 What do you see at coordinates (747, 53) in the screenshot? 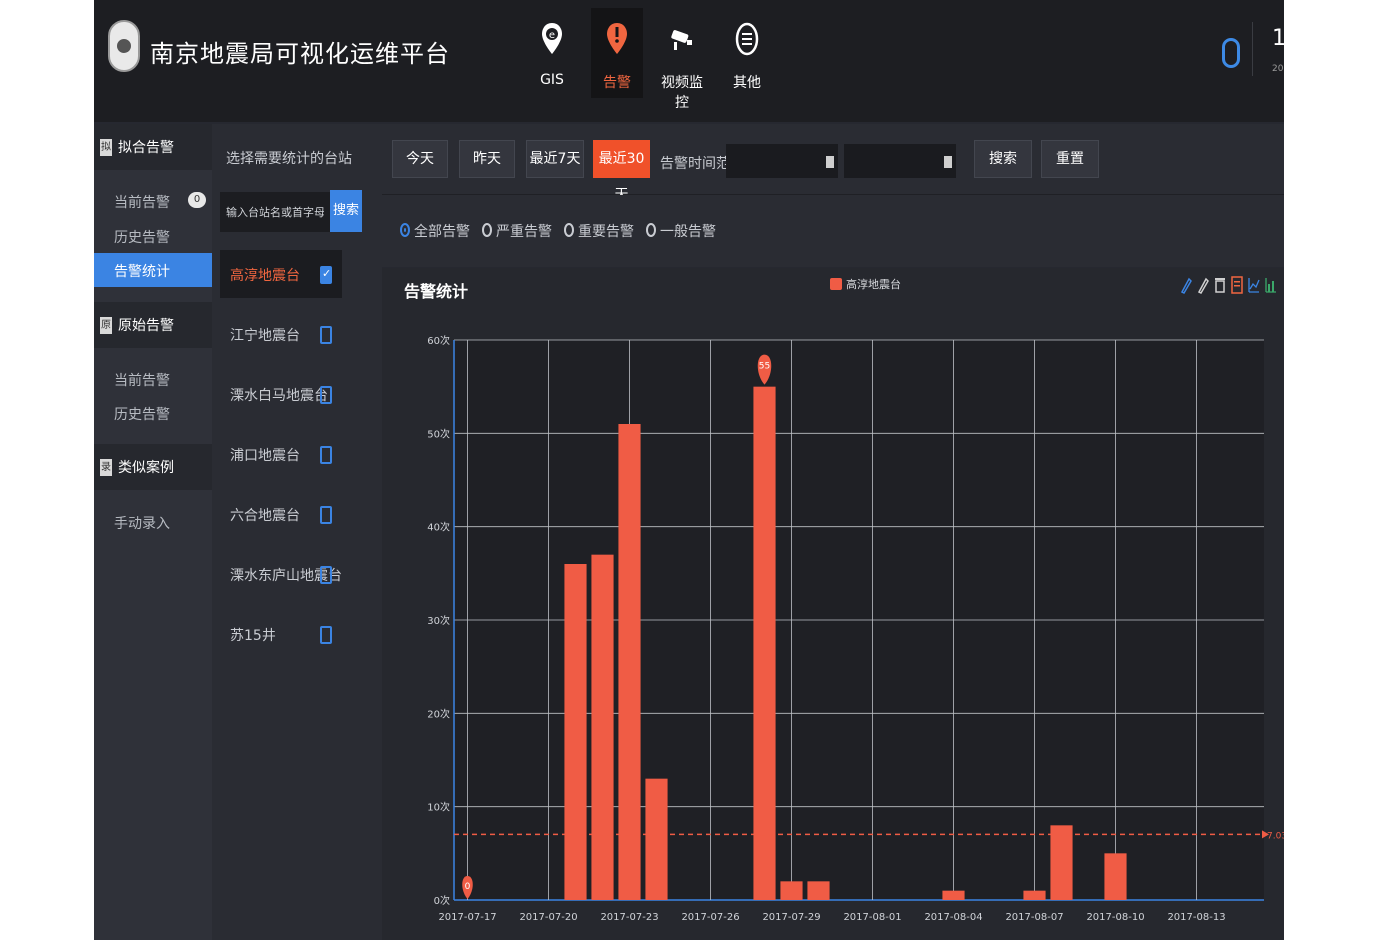
I see `nav-other: 其他` at bounding box center [747, 53].